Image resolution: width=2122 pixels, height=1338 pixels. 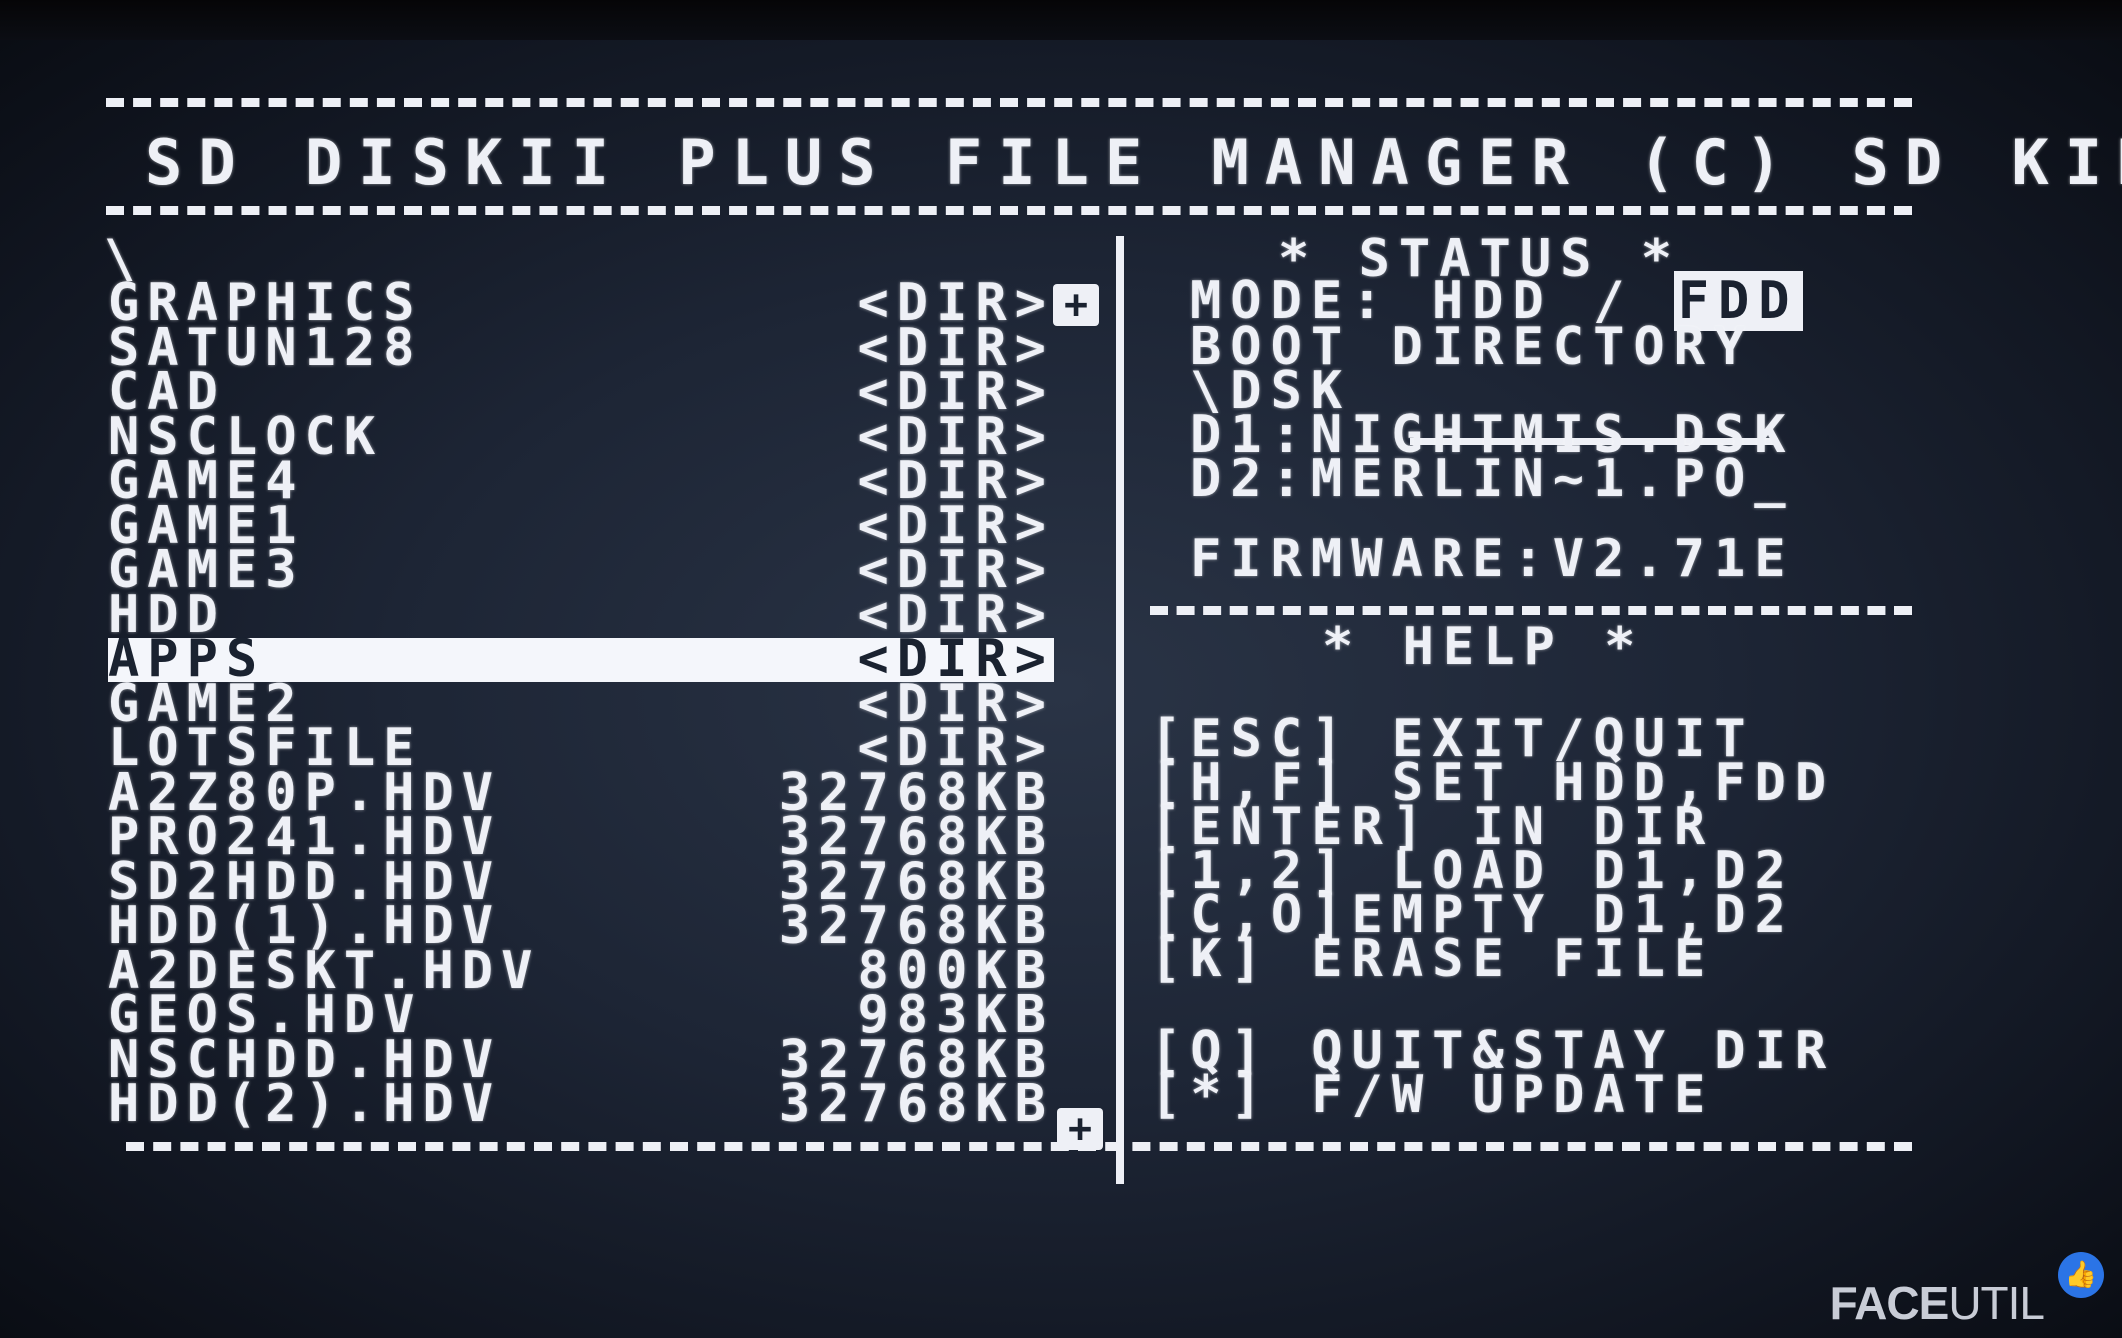 What do you see at coordinates (1009, 102) in the screenshot?
I see `title-top-divider` at bounding box center [1009, 102].